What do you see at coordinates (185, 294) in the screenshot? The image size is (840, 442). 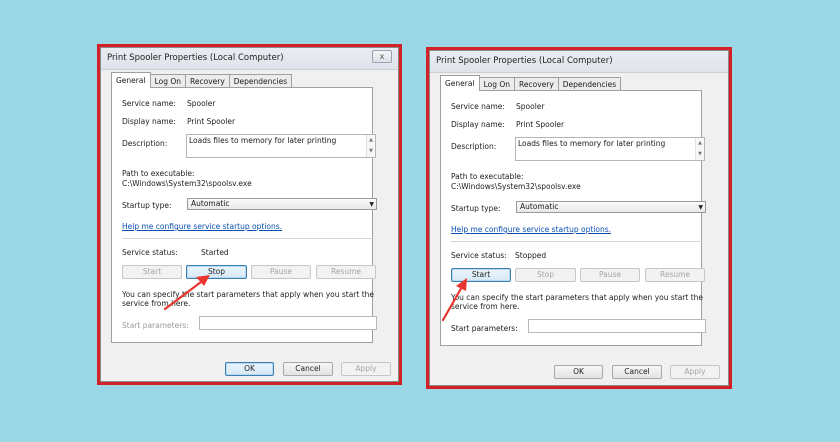 I see `left-arrow-shaft` at bounding box center [185, 294].